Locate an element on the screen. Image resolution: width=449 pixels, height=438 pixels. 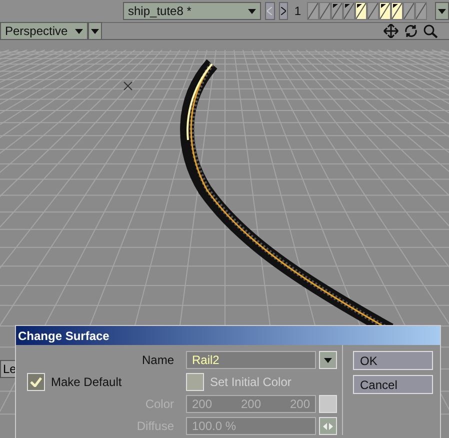
scene-dropdown: ship_tute8 * is located at coordinates (192, 11).